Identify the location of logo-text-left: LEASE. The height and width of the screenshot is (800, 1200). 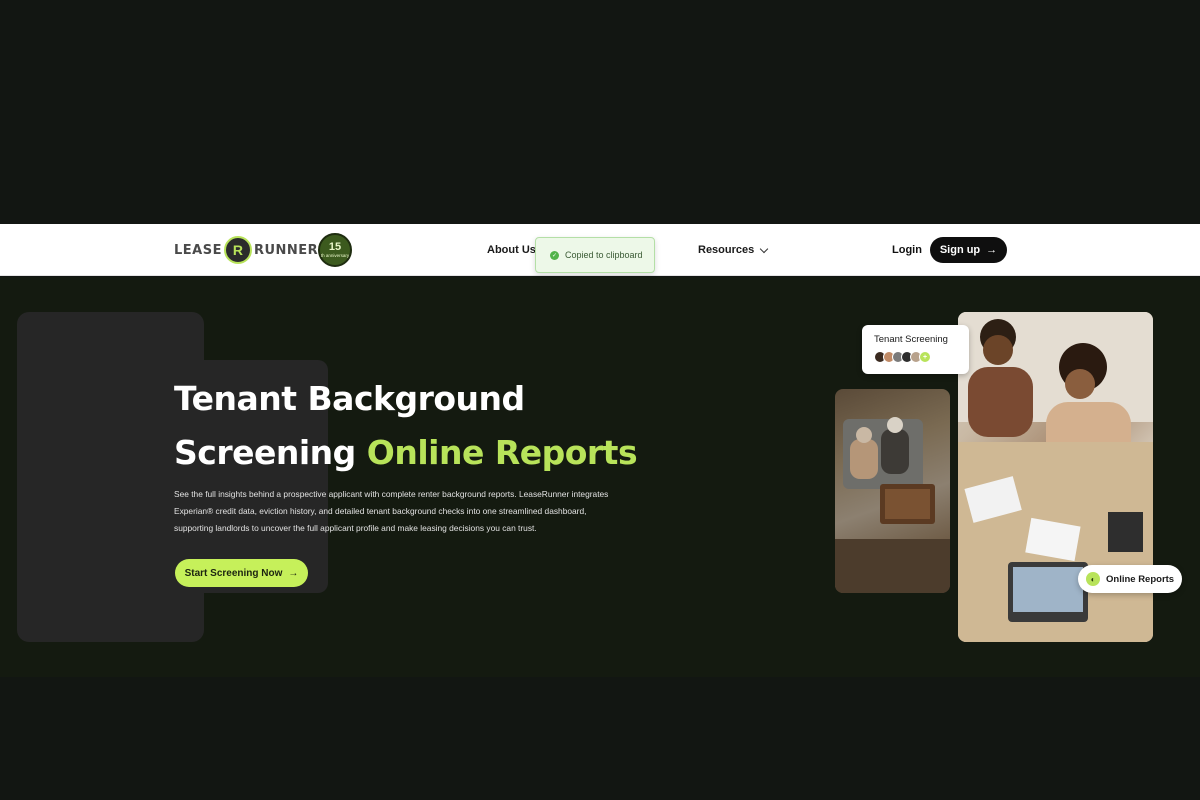
(198, 250).